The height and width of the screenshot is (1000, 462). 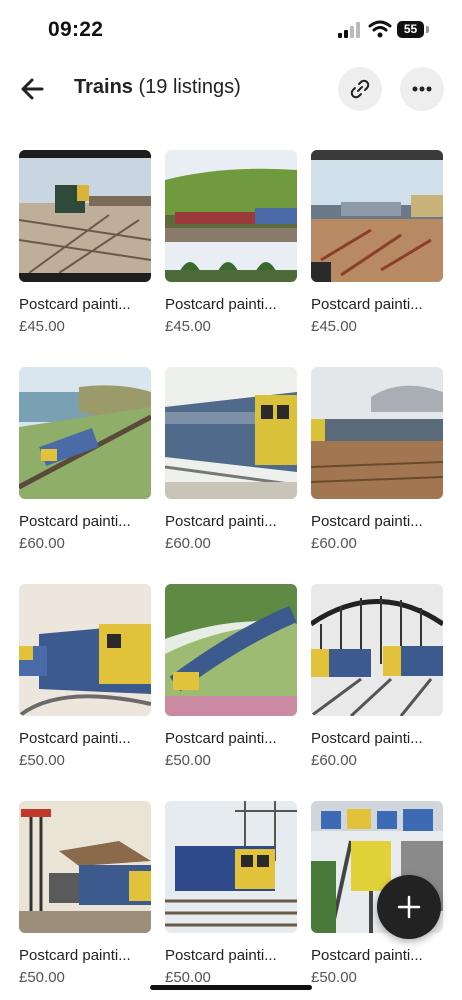 What do you see at coordinates (103, 87) in the screenshot?
I see `collection-name: Trains` at bounding box center [103, 87].